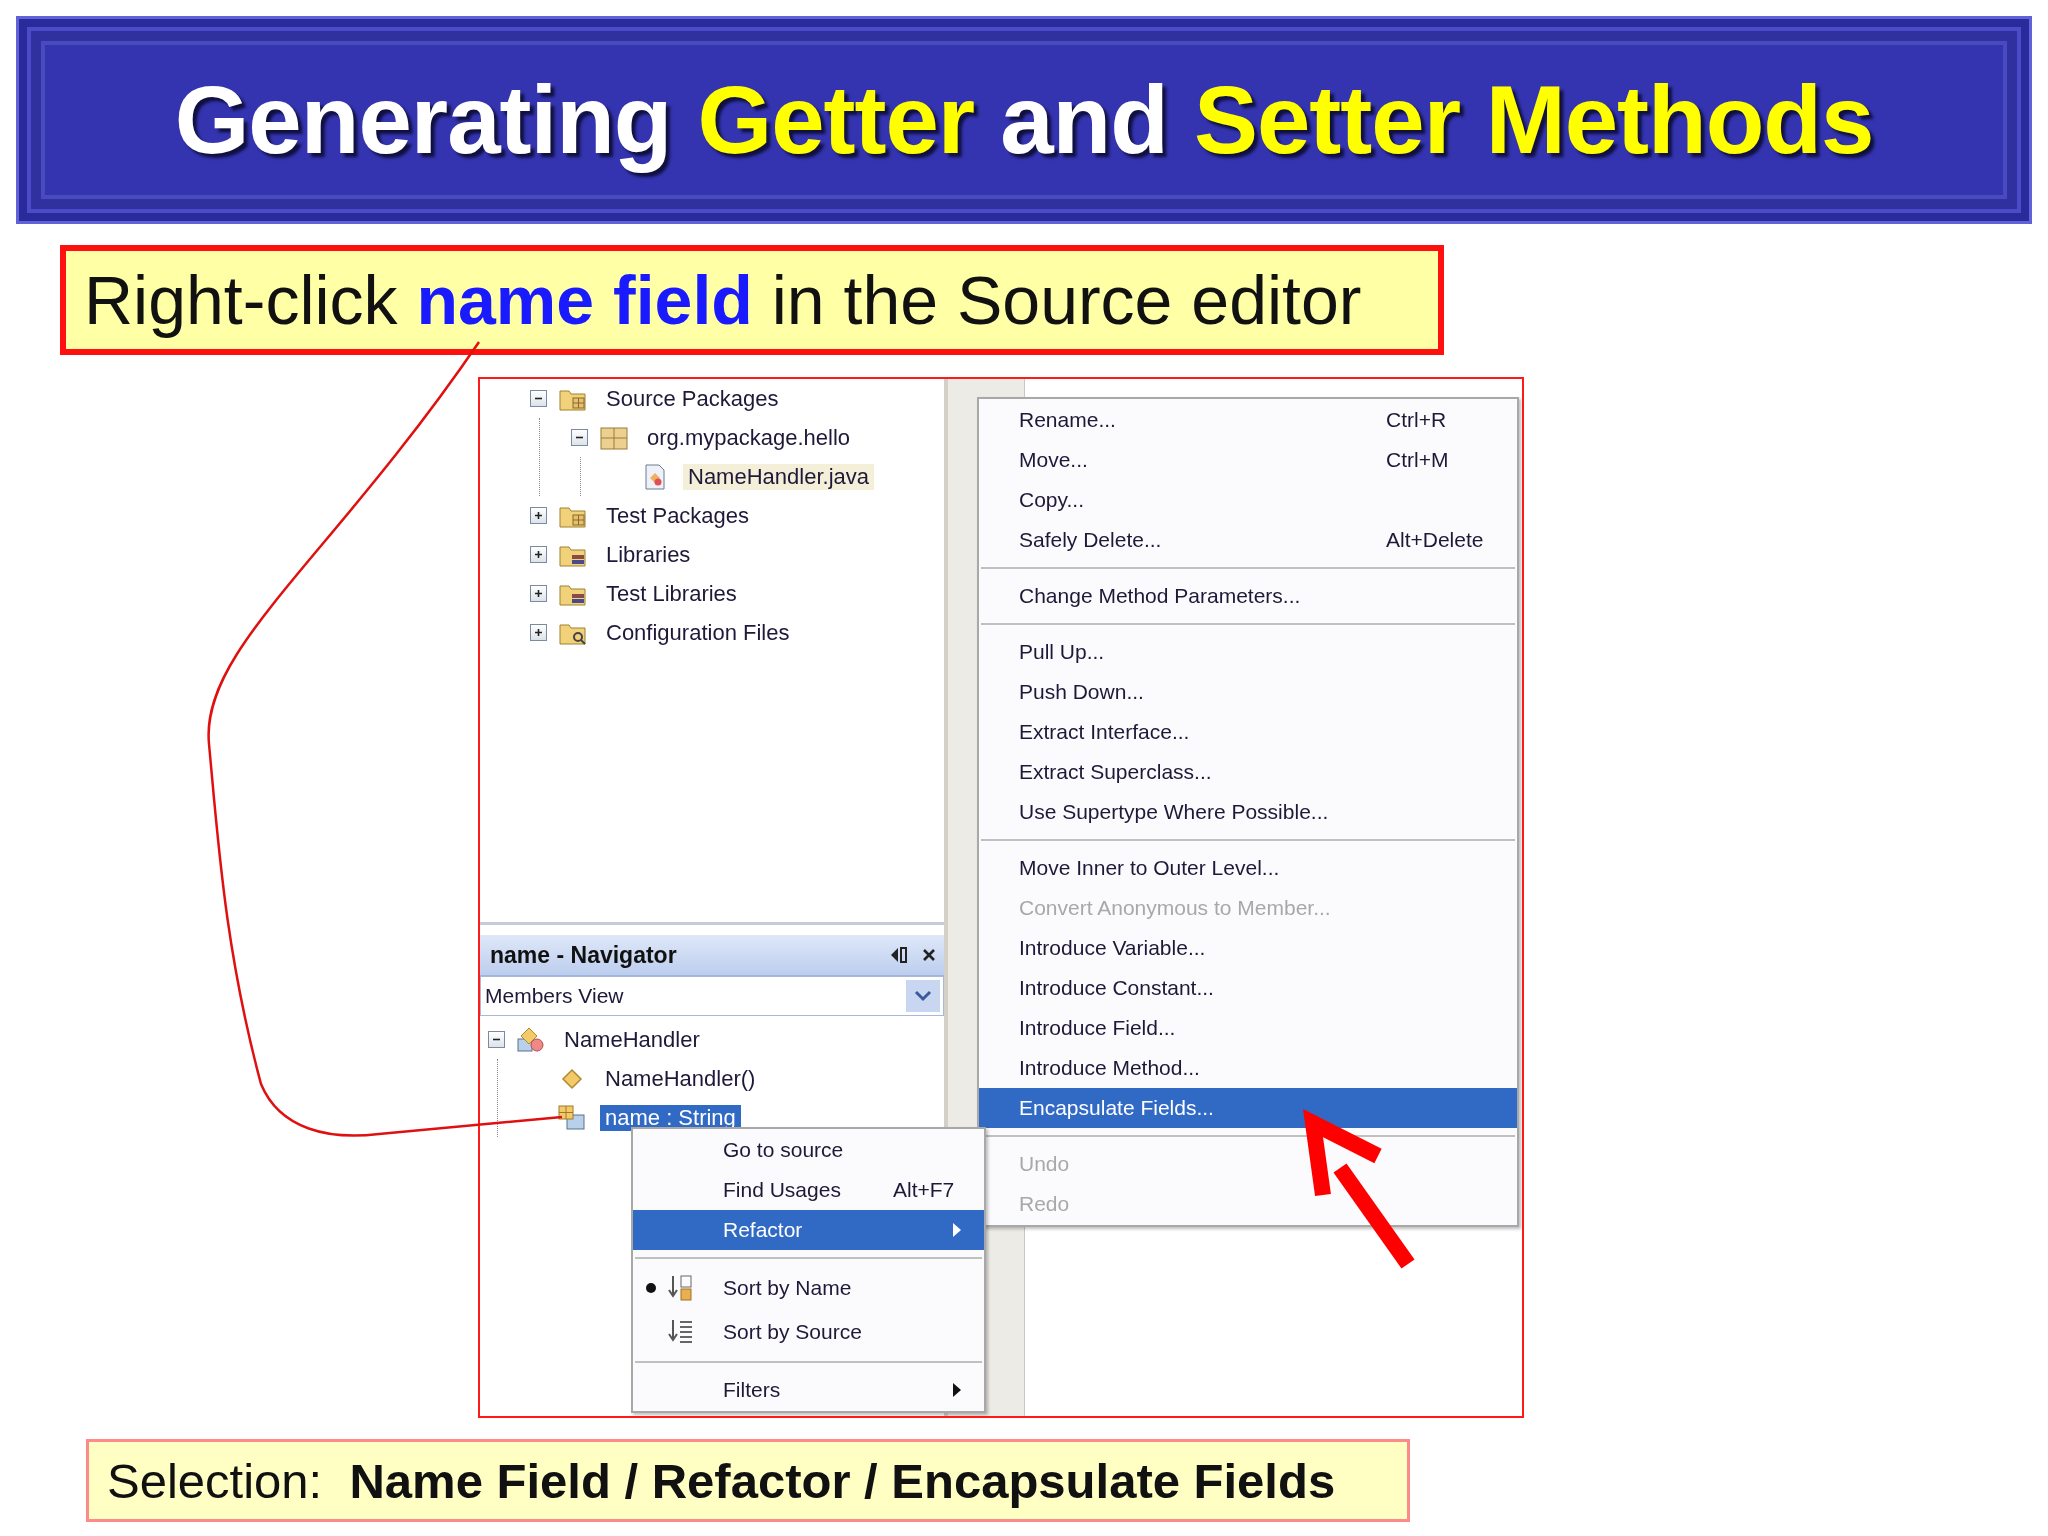 This screenshot has height=1536, width=2048. Describe the element at coordinates (723, 300) in the screenshot. I see `instruction-text: Right-click name field in the Source editor` at that location.